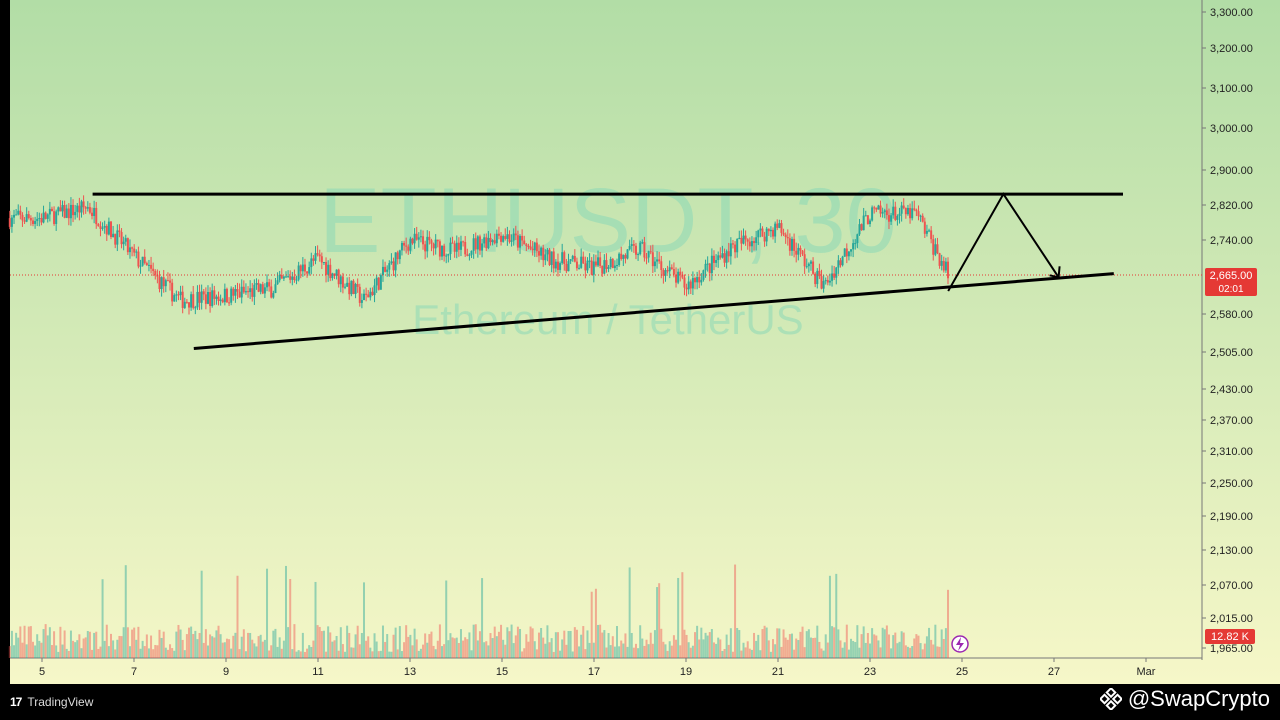 The height and width of the screenshot is (720, 1280). Describe the element at coordinates (51, 702) in the screenshot. I see `tradingview-logo: 17 TradingView` at that location.